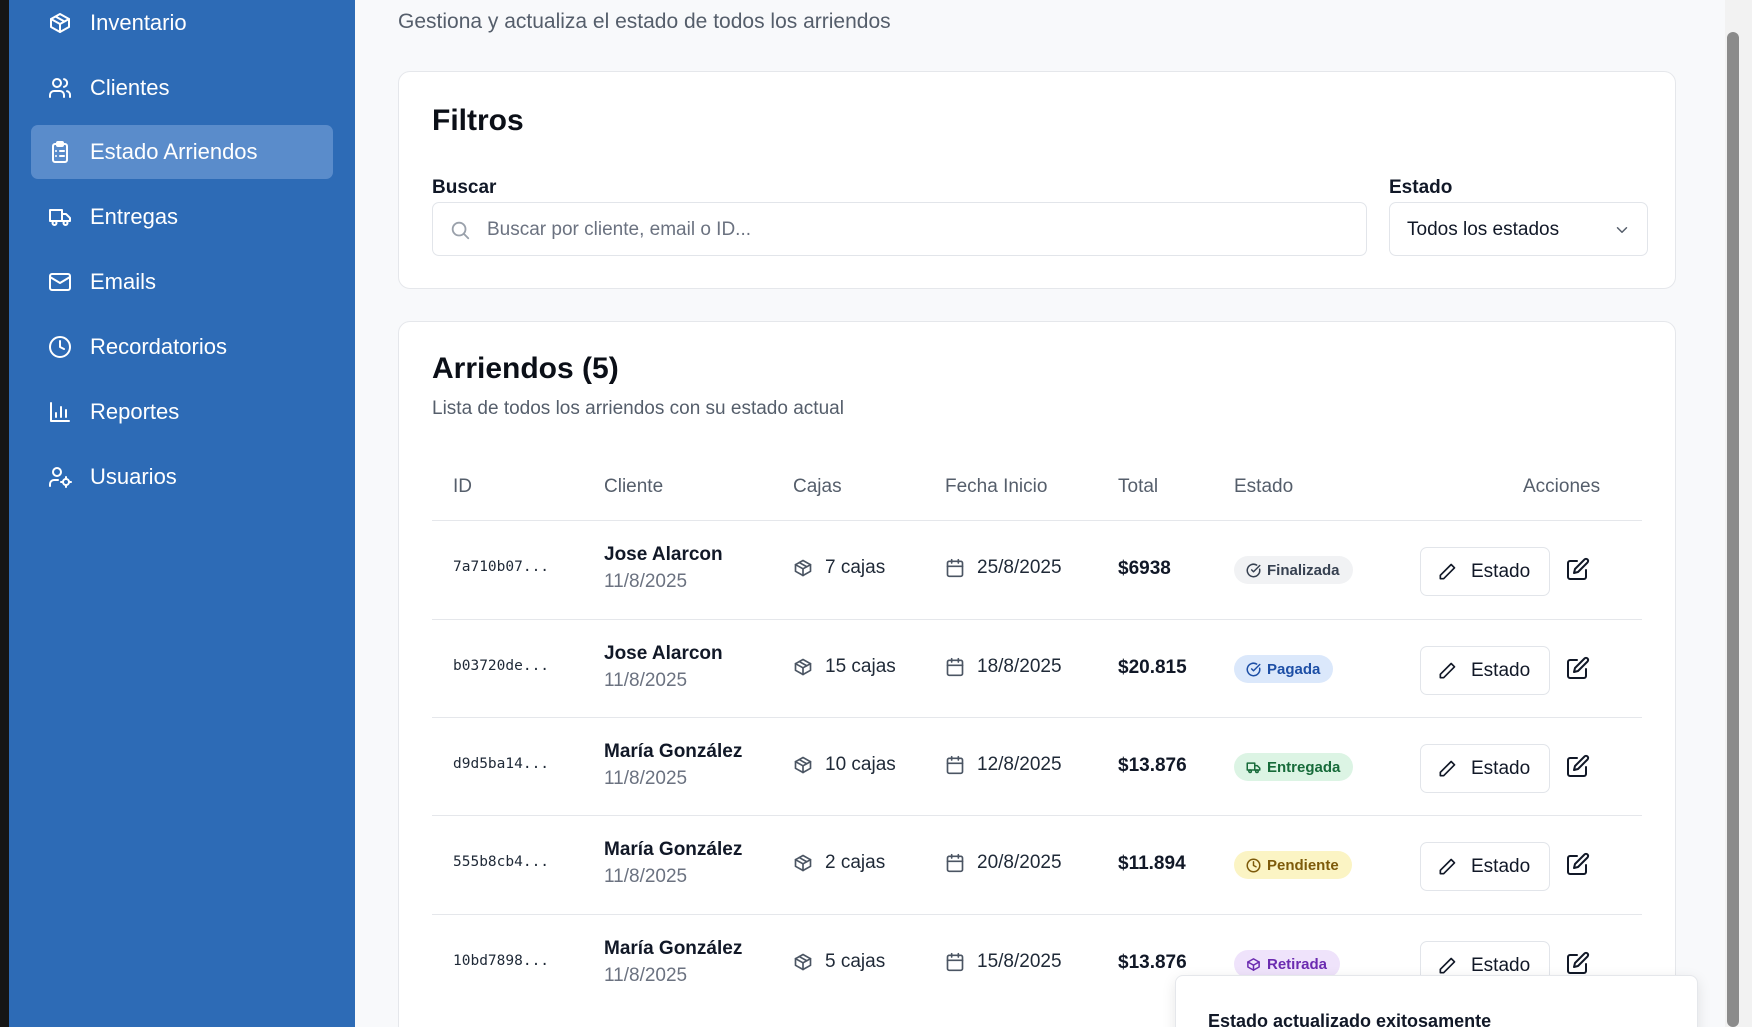  What do you see at coordinates (478, 120) in the screenshot?
I see `filters-title: Filtros` at bounding box center [478, 120].